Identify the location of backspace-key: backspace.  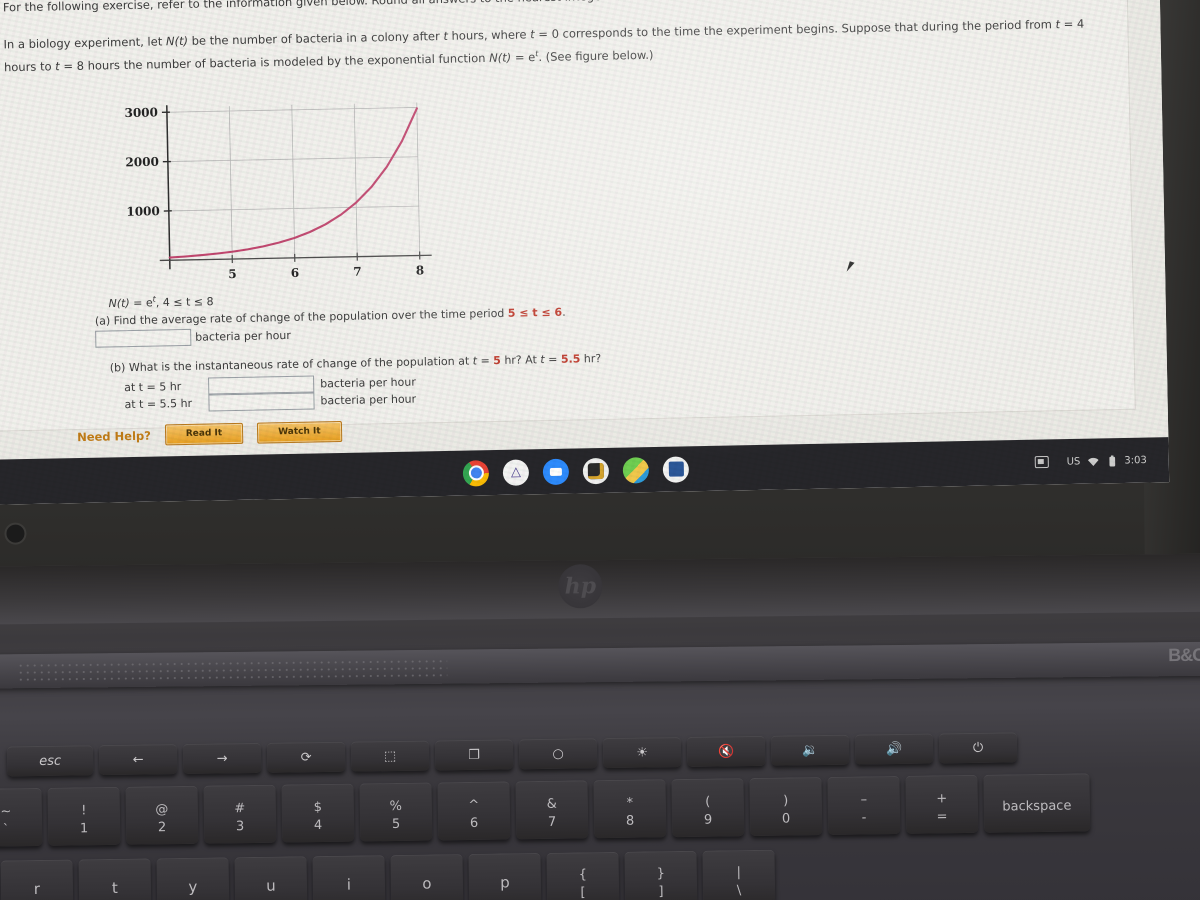
(1037, 803).